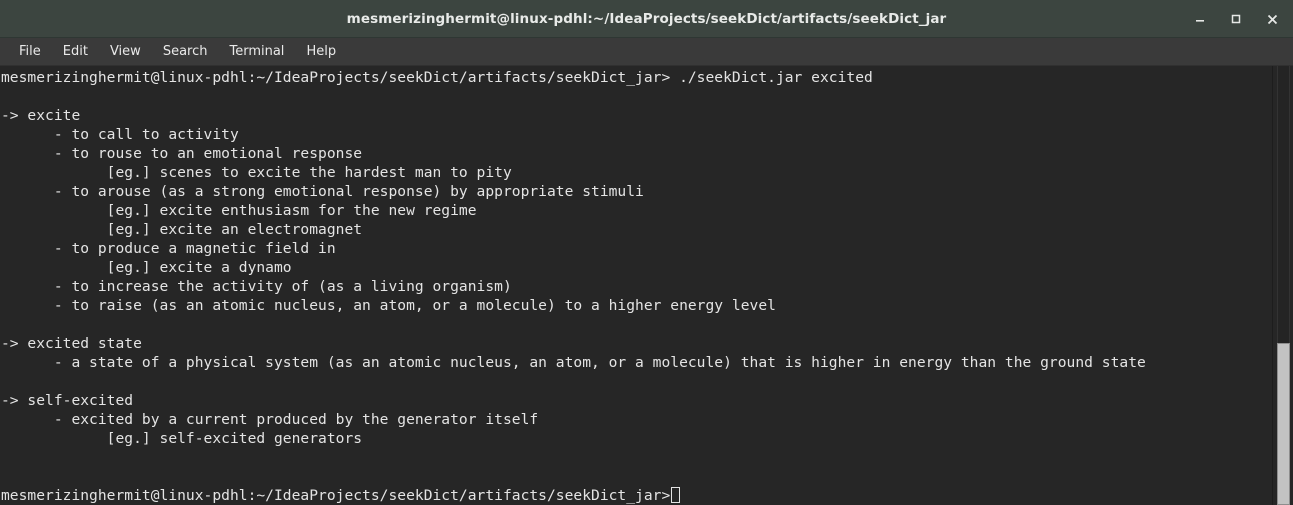 The height and width of the screenshot is (505, 1293). I want to click on menu-item-view: View, so click(125, 51).